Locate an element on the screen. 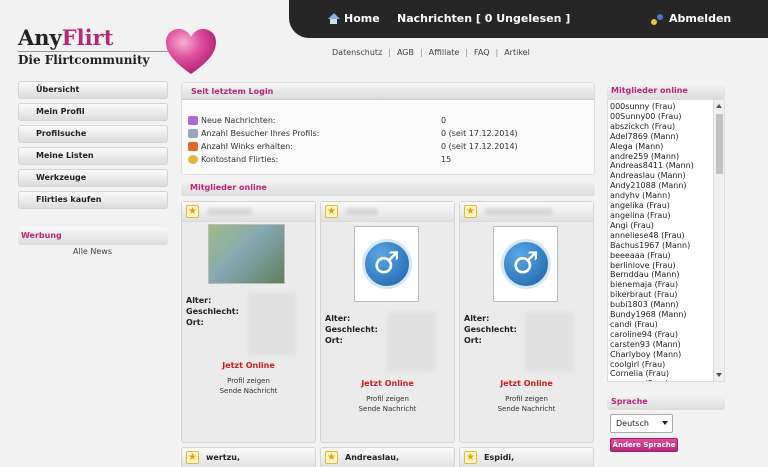  scroll-up-icon is located at coordinates (719, 106).